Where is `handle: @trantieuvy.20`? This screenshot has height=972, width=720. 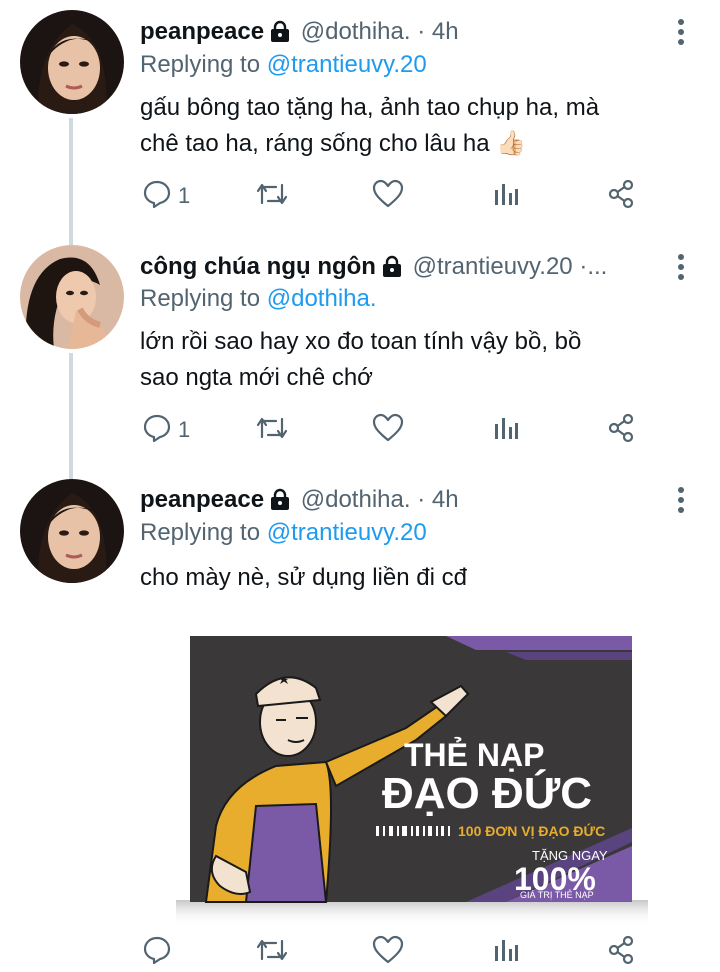
handle: @trantieuvy.20 is located at coordinates (493, 266).